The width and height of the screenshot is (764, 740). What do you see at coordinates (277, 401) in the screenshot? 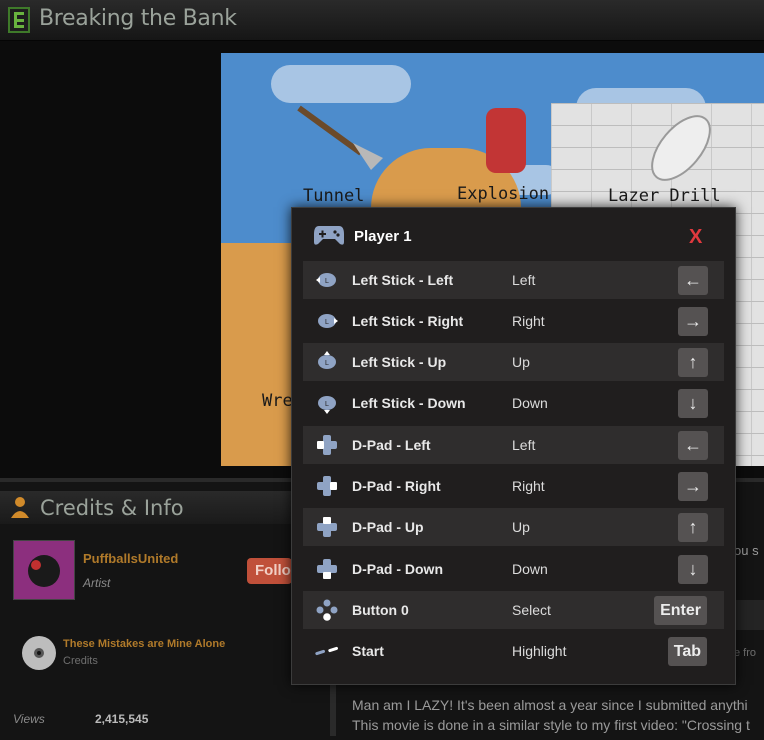
I see `stage-label-partial: Wre` at bounding box center [277, 401].